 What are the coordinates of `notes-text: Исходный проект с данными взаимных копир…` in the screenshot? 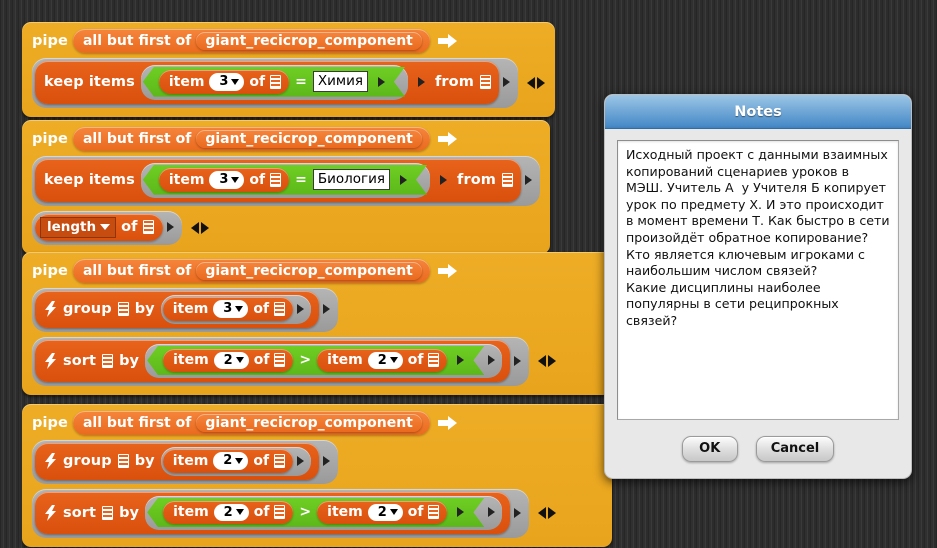 It's located at (758, 238).